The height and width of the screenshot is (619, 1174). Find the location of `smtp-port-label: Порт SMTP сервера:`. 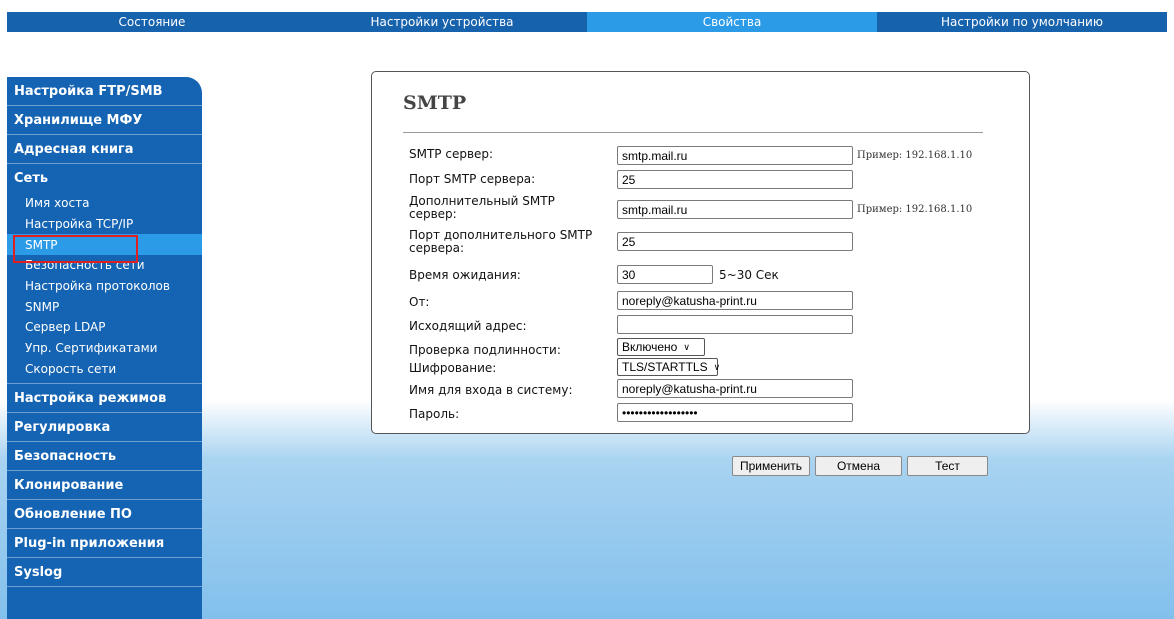

smtp-port-label: Порт SMTP сервера: is located at coordinates (472, 179).